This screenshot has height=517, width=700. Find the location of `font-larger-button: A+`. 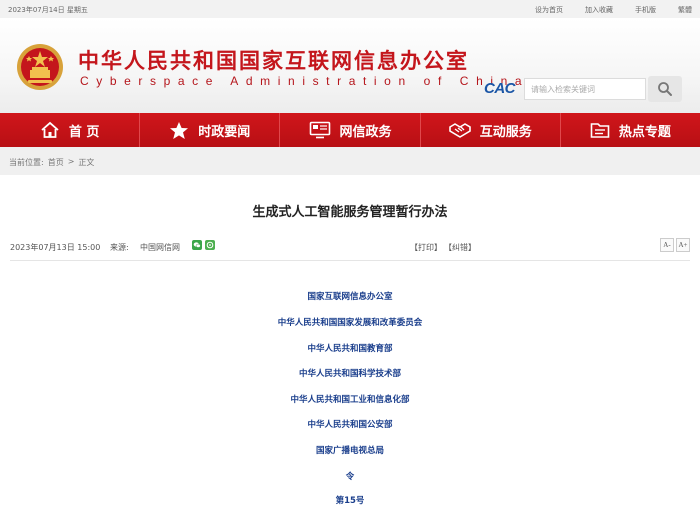

font-larger-button: A+ is located at coordinates (683, 245).